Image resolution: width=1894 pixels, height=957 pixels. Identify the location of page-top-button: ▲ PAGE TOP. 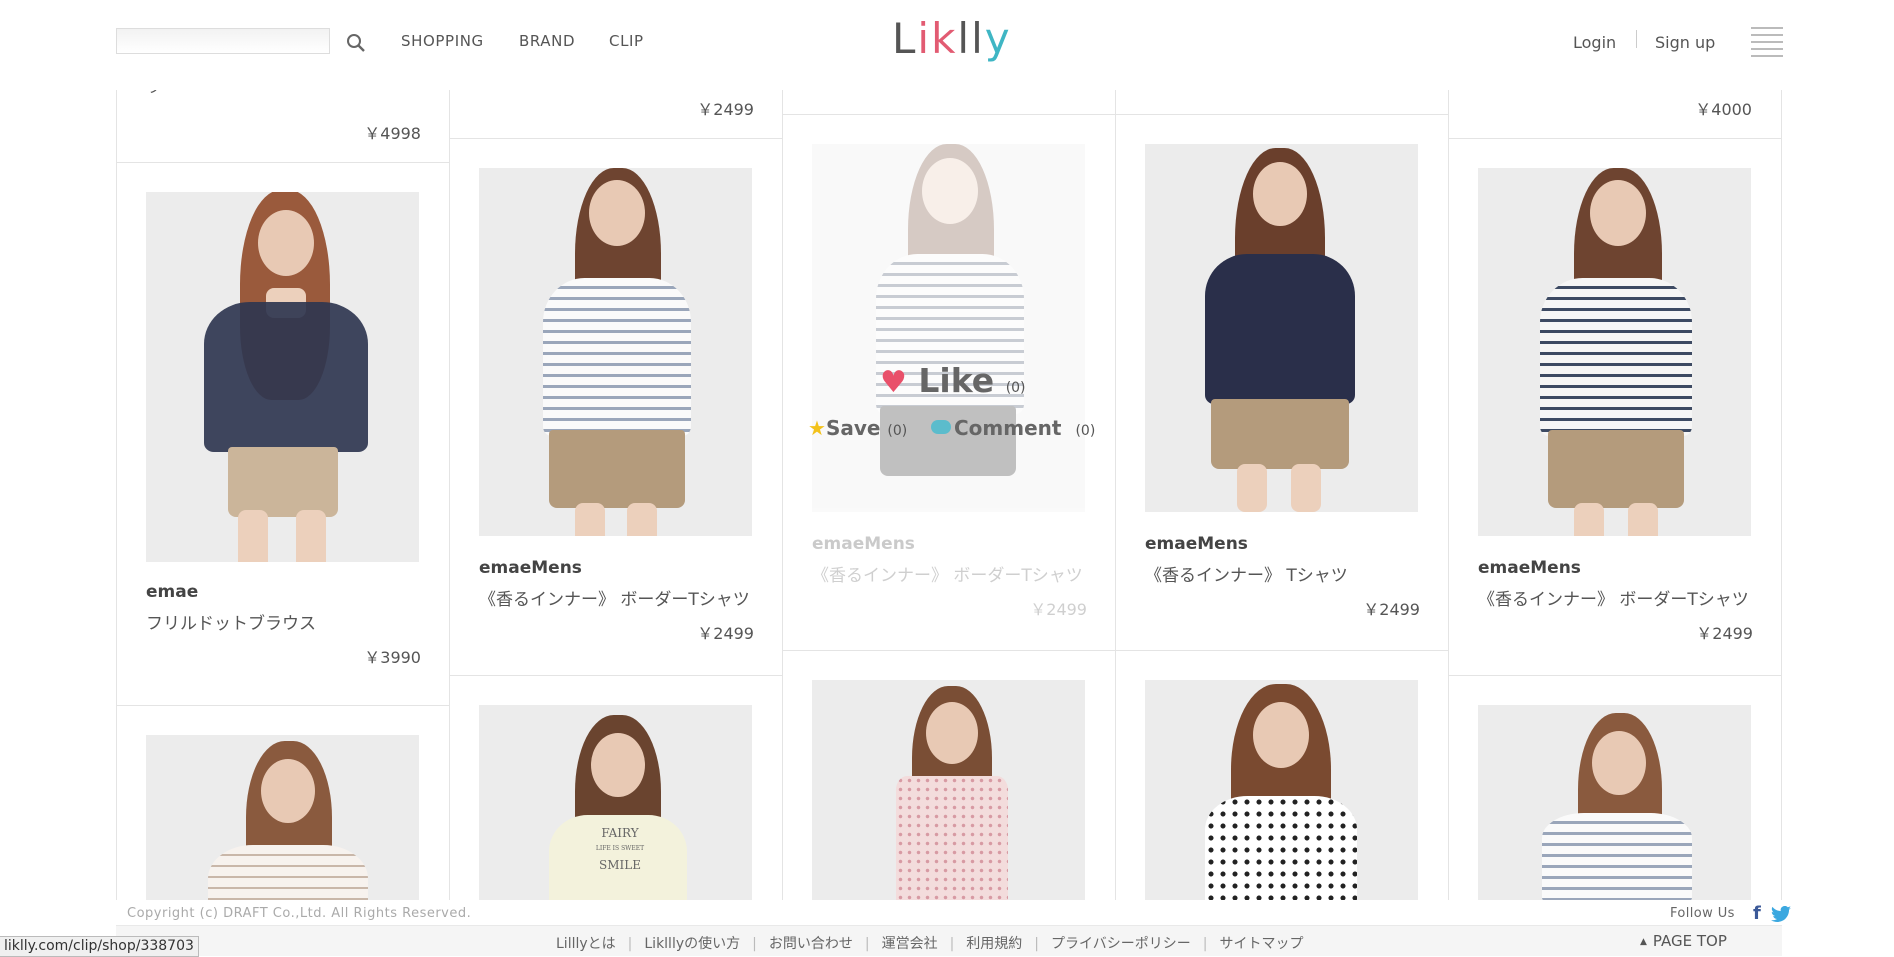
(1683, 941).